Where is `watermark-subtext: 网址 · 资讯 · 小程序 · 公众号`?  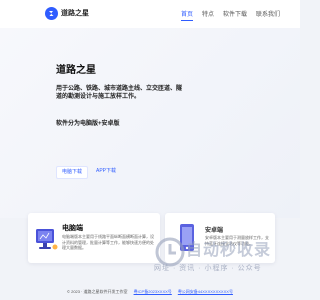 watermark-subtext: 网址 · 资讯 · 小程序 · 公众号 is located at coordinates (208, 268).